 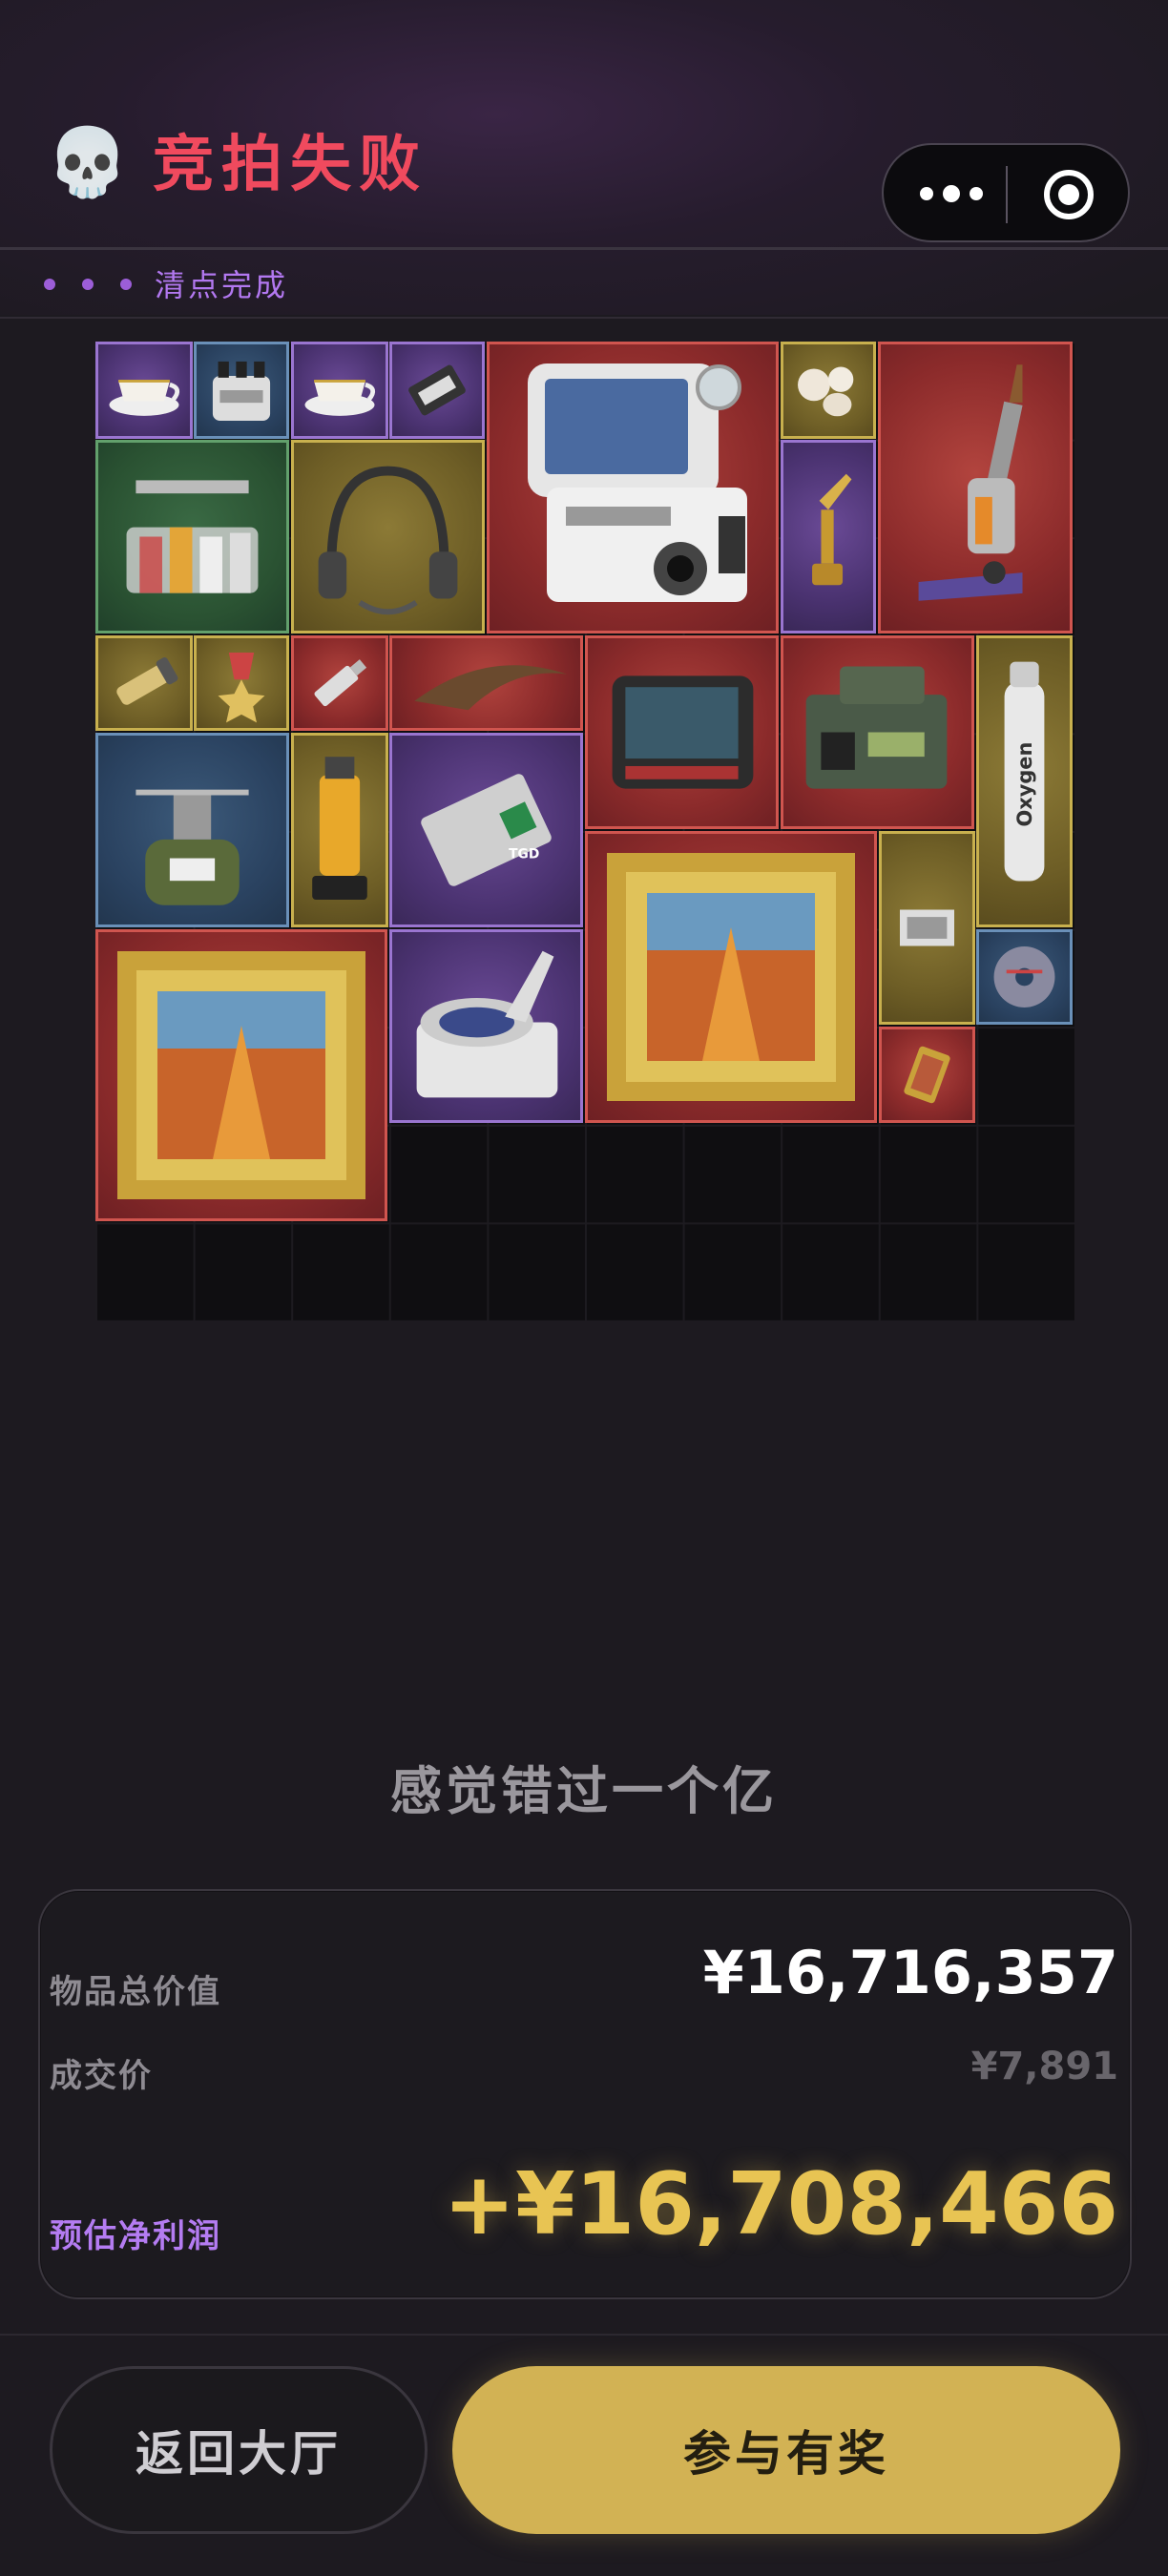 What do you see at coordinates (241, 1075) in the screenshot?
I see `inventory-item-framed-painting-large` at bounding box center [241, 1075].